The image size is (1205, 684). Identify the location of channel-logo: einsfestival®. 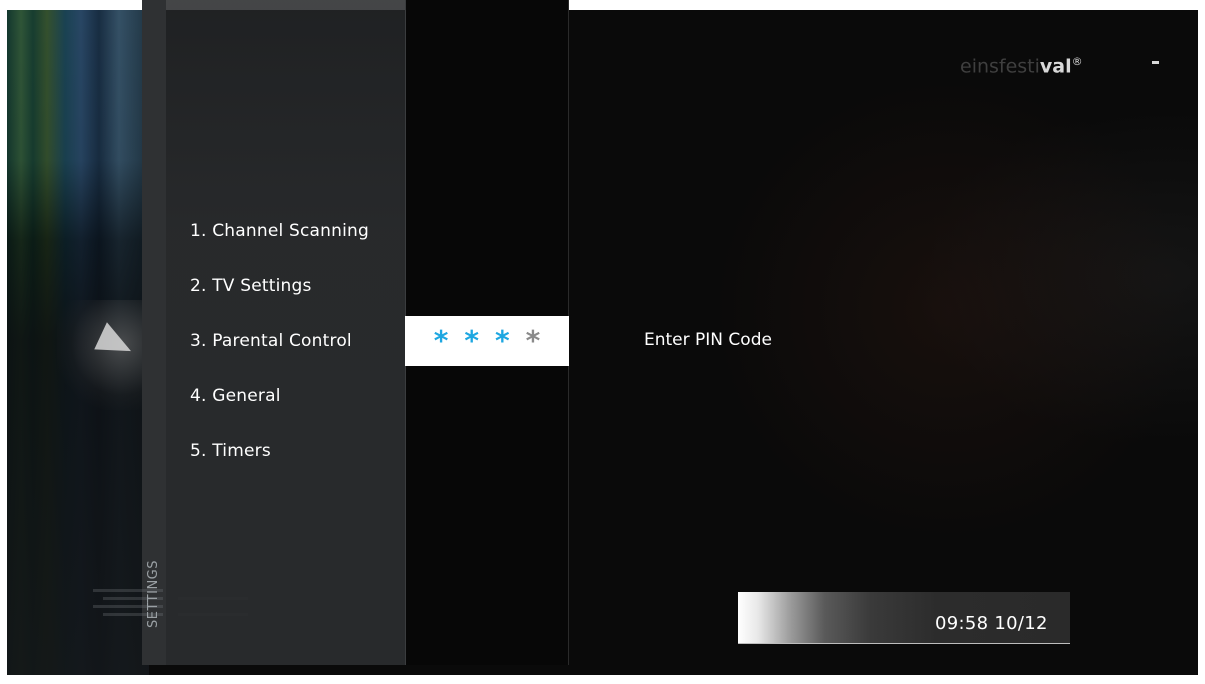
(1021, 66).